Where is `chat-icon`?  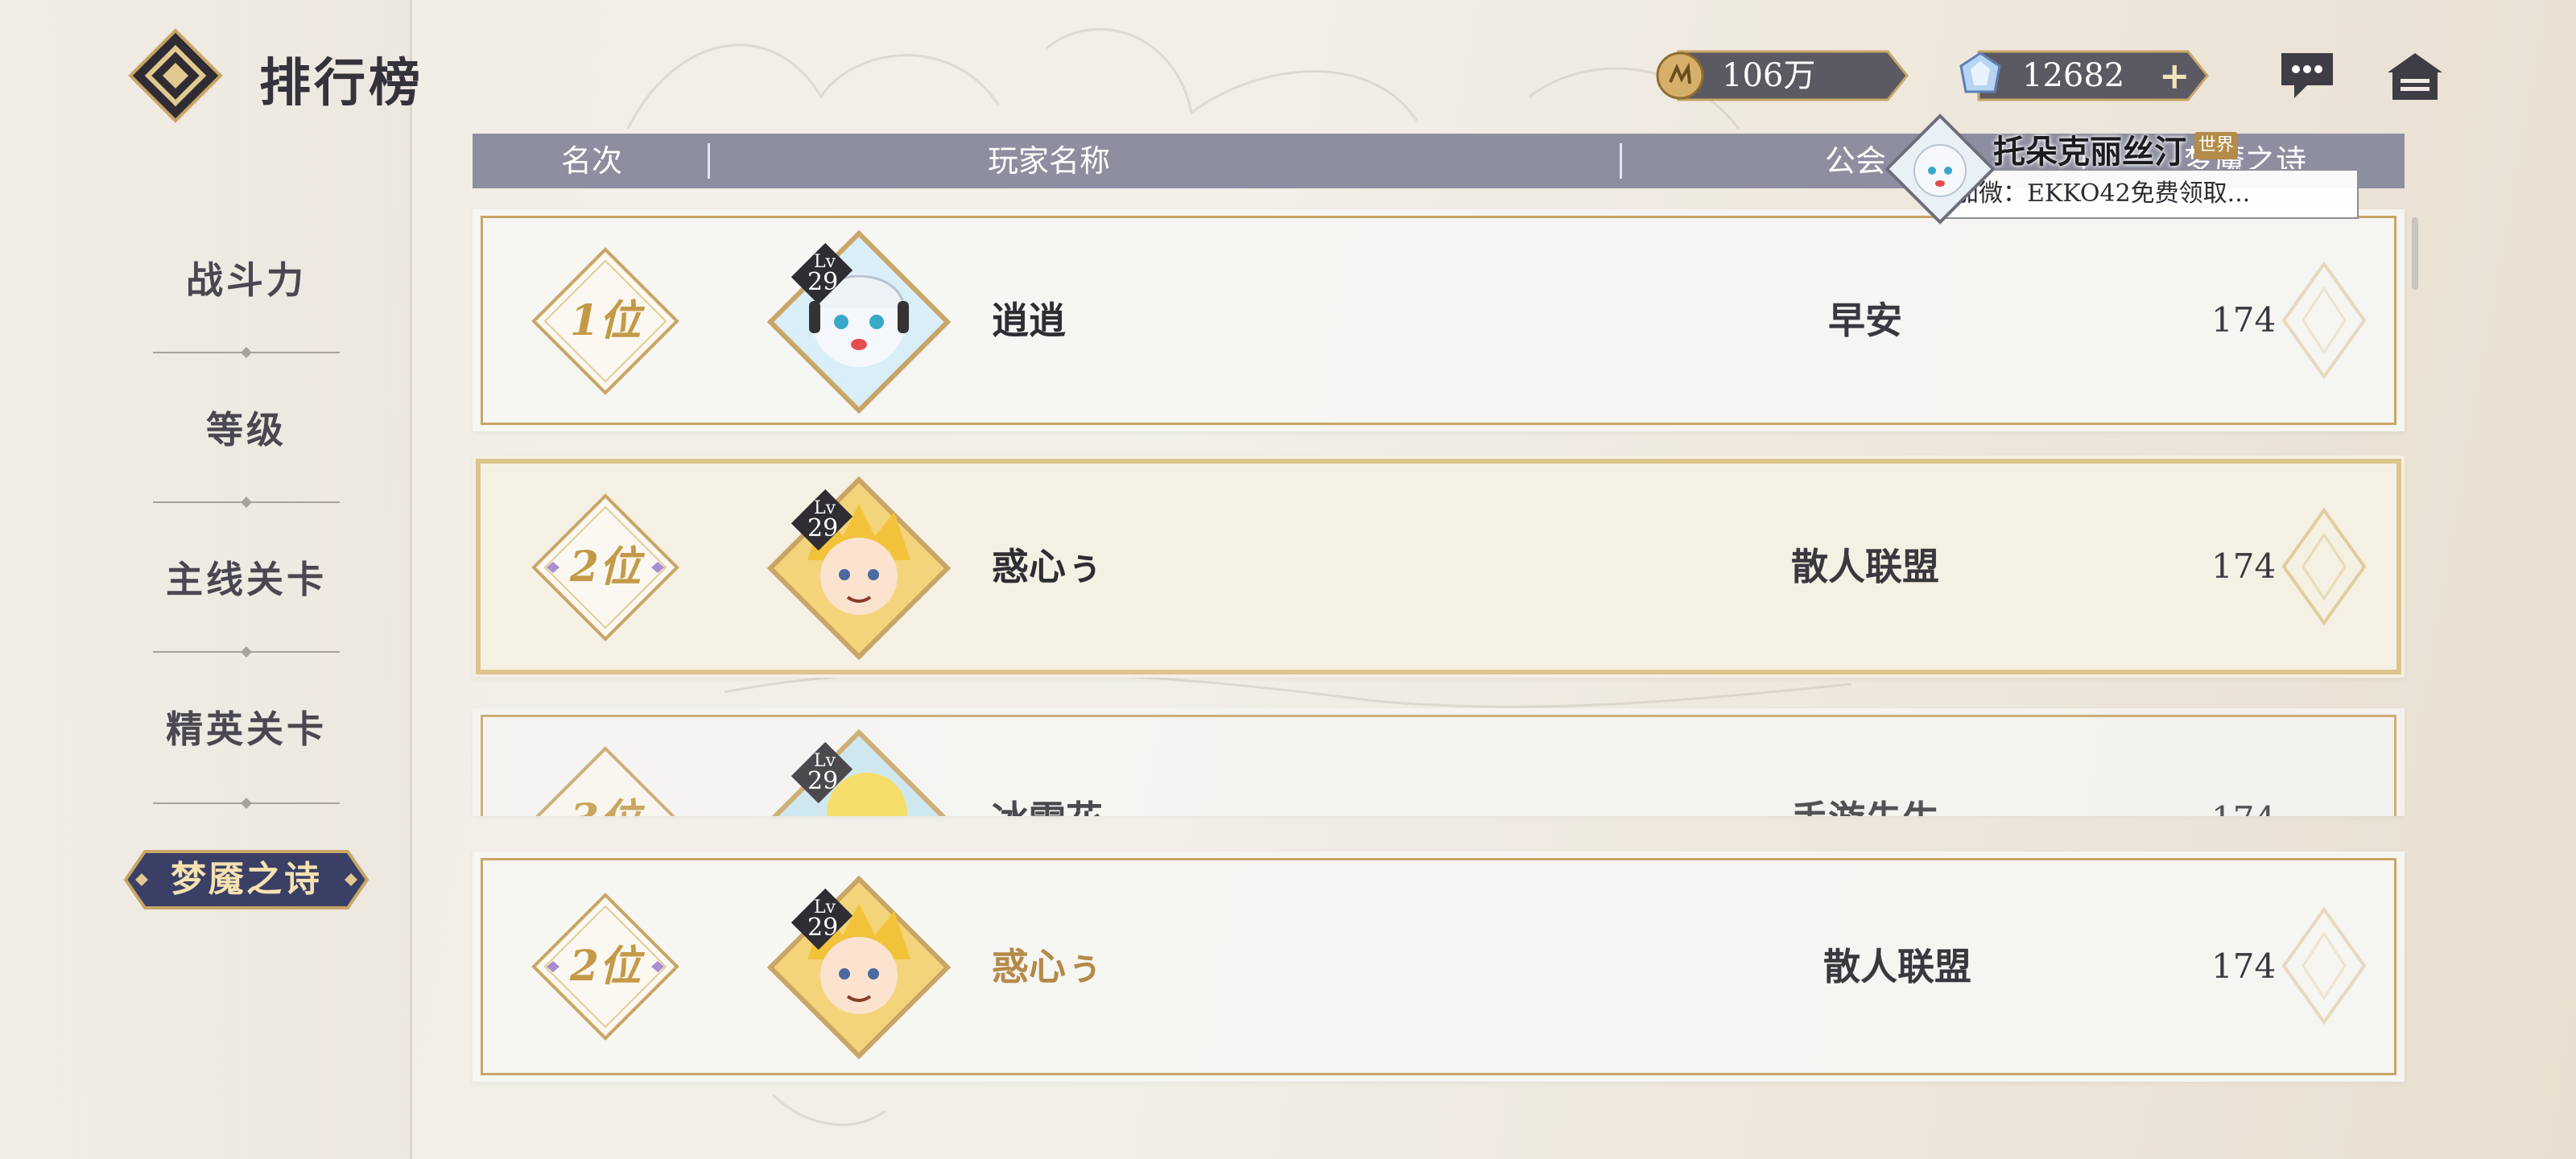 chat-icon is located at coordinates (2307, 76).